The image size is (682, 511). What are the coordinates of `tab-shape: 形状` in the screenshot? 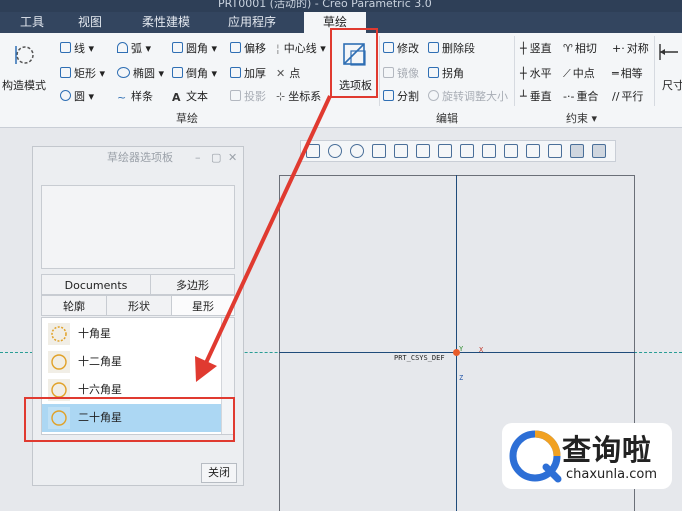 It's located at (139, 305).